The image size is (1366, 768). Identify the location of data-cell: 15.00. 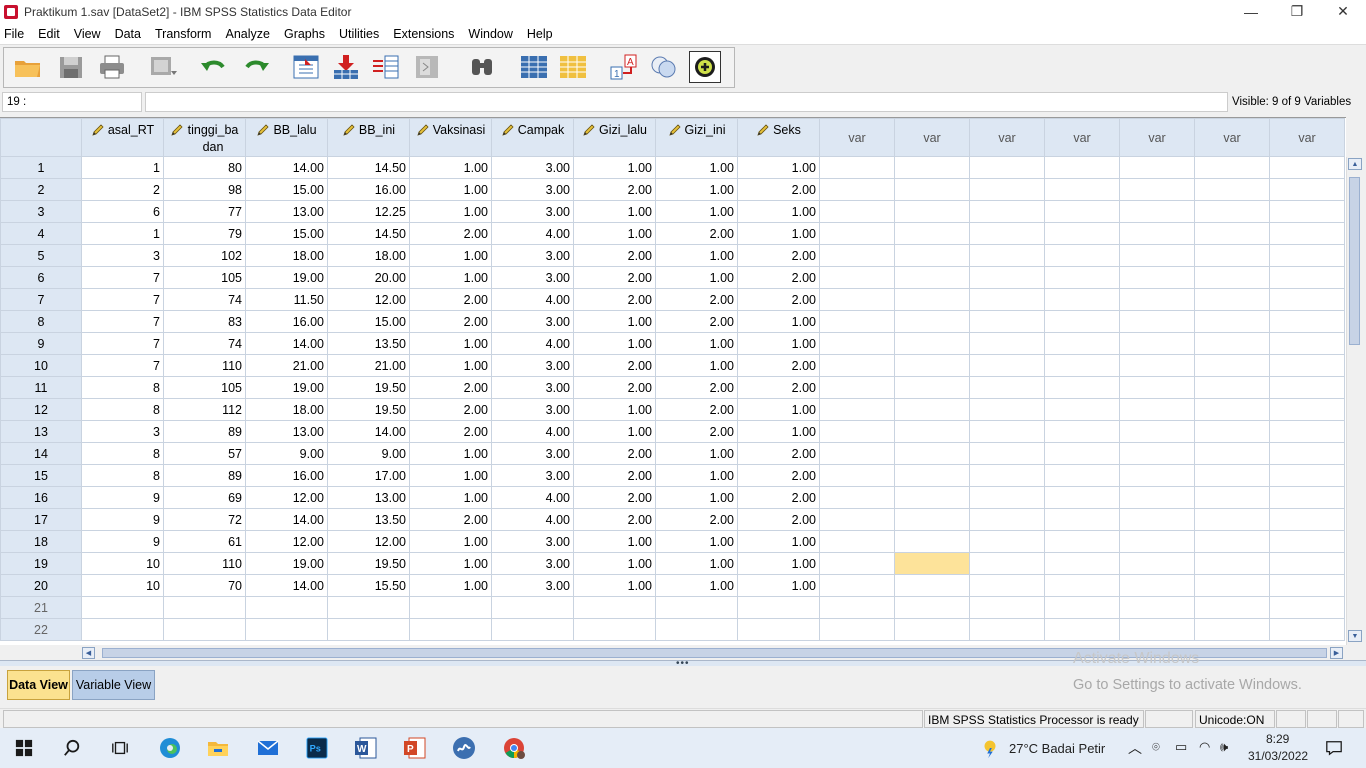
(286, 233).